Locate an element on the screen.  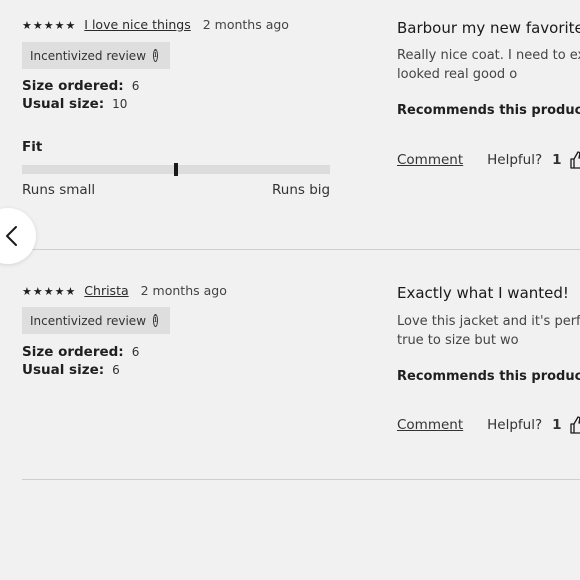
review-meta: ★★★★★ I love nice things 2 months ago is located at coordinates (155, 24).